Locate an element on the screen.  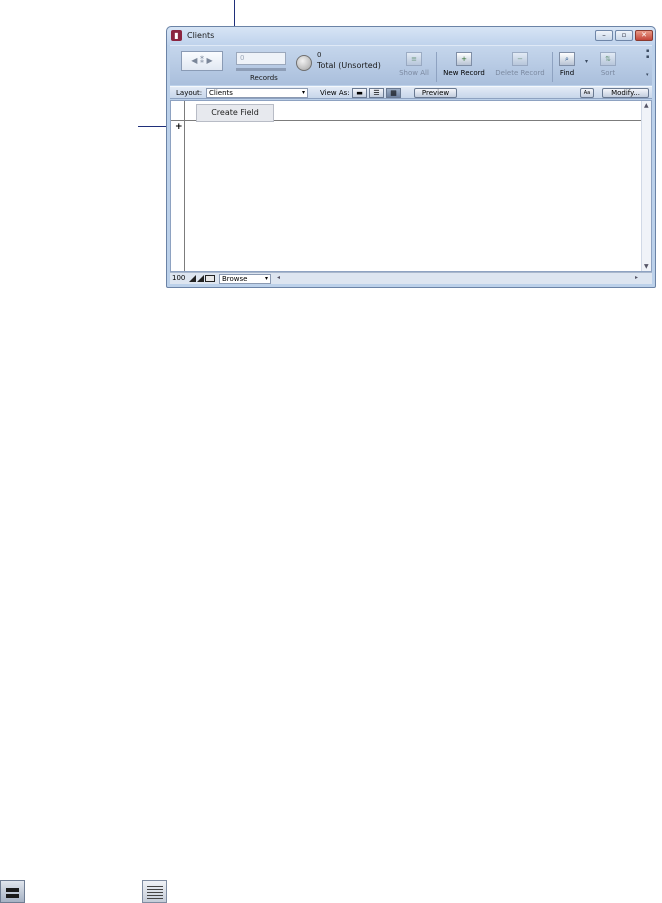
window-title: Clients is located at coordinates (201, 35).